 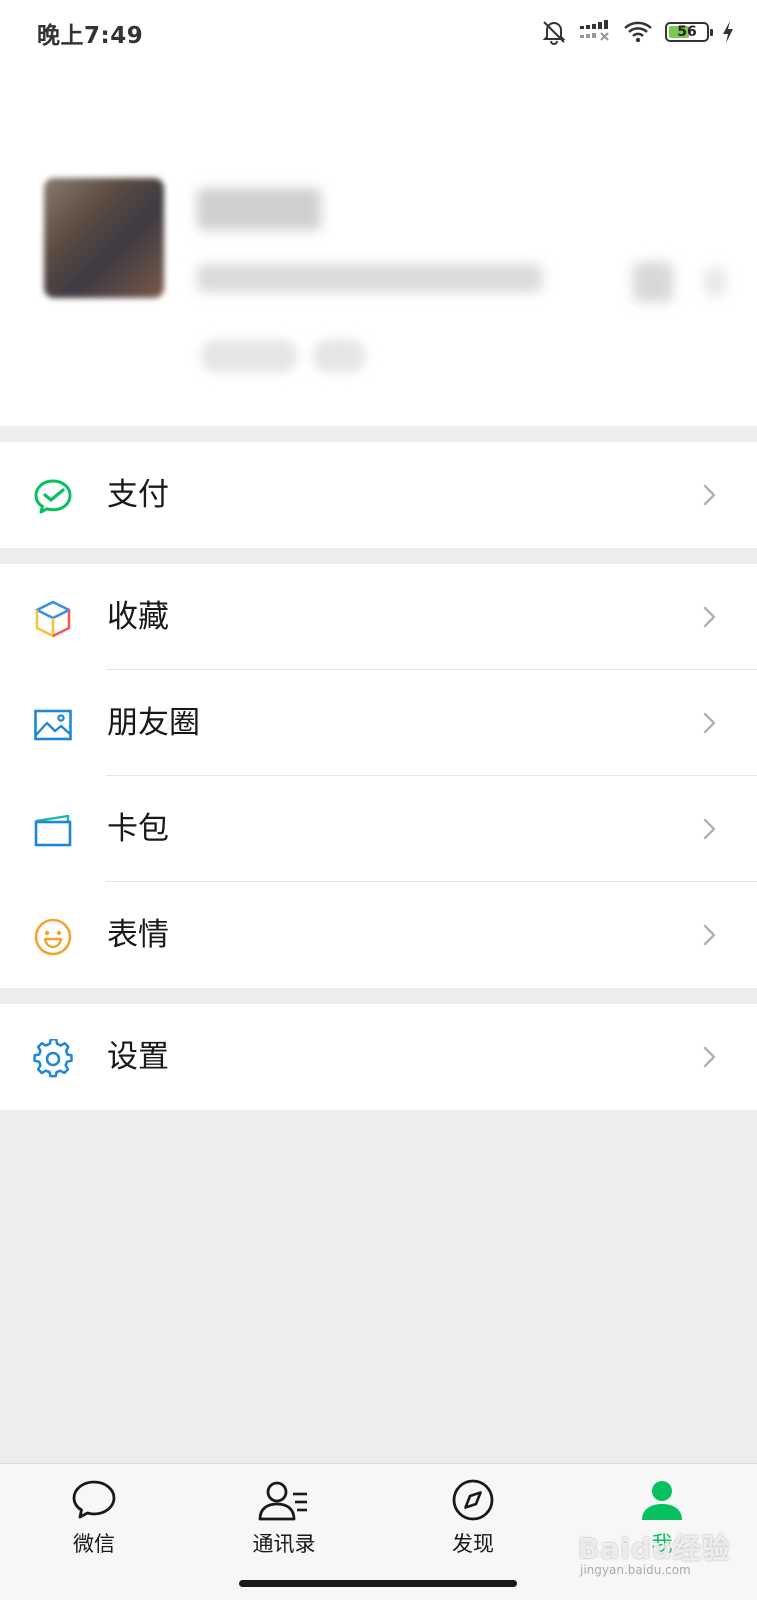 What do you see at coordinates (138, 829) in the screenshot?
I see `menu-item-cards-label: 卡包` at bounding box center [138, 829].